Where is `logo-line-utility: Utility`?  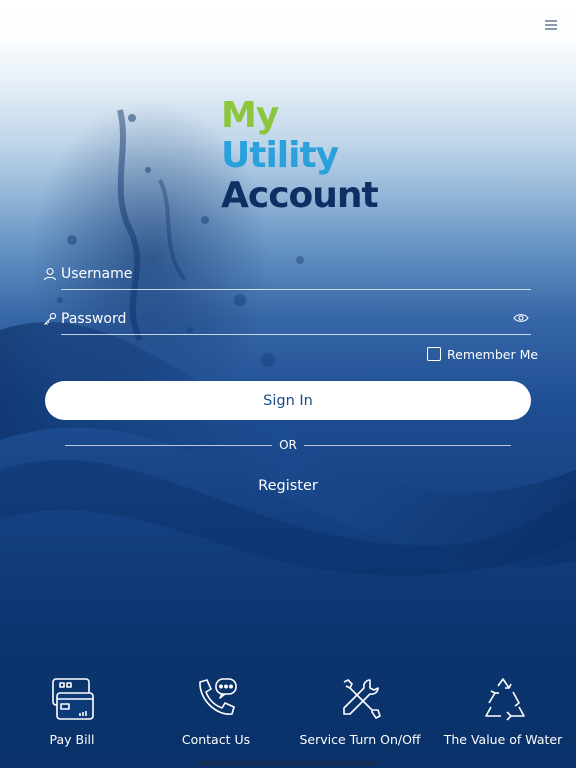
logo-line-utility: Utility is located at coordinates (280, 155).